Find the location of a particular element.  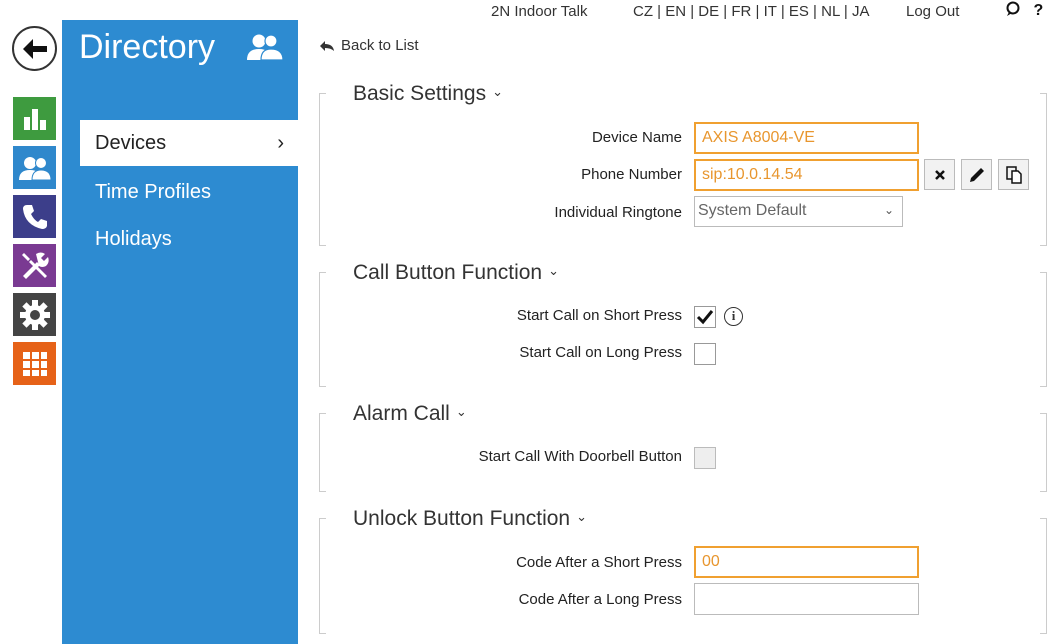

ringtone-select: System Default ⌄ is located at coordinates (798, 211).